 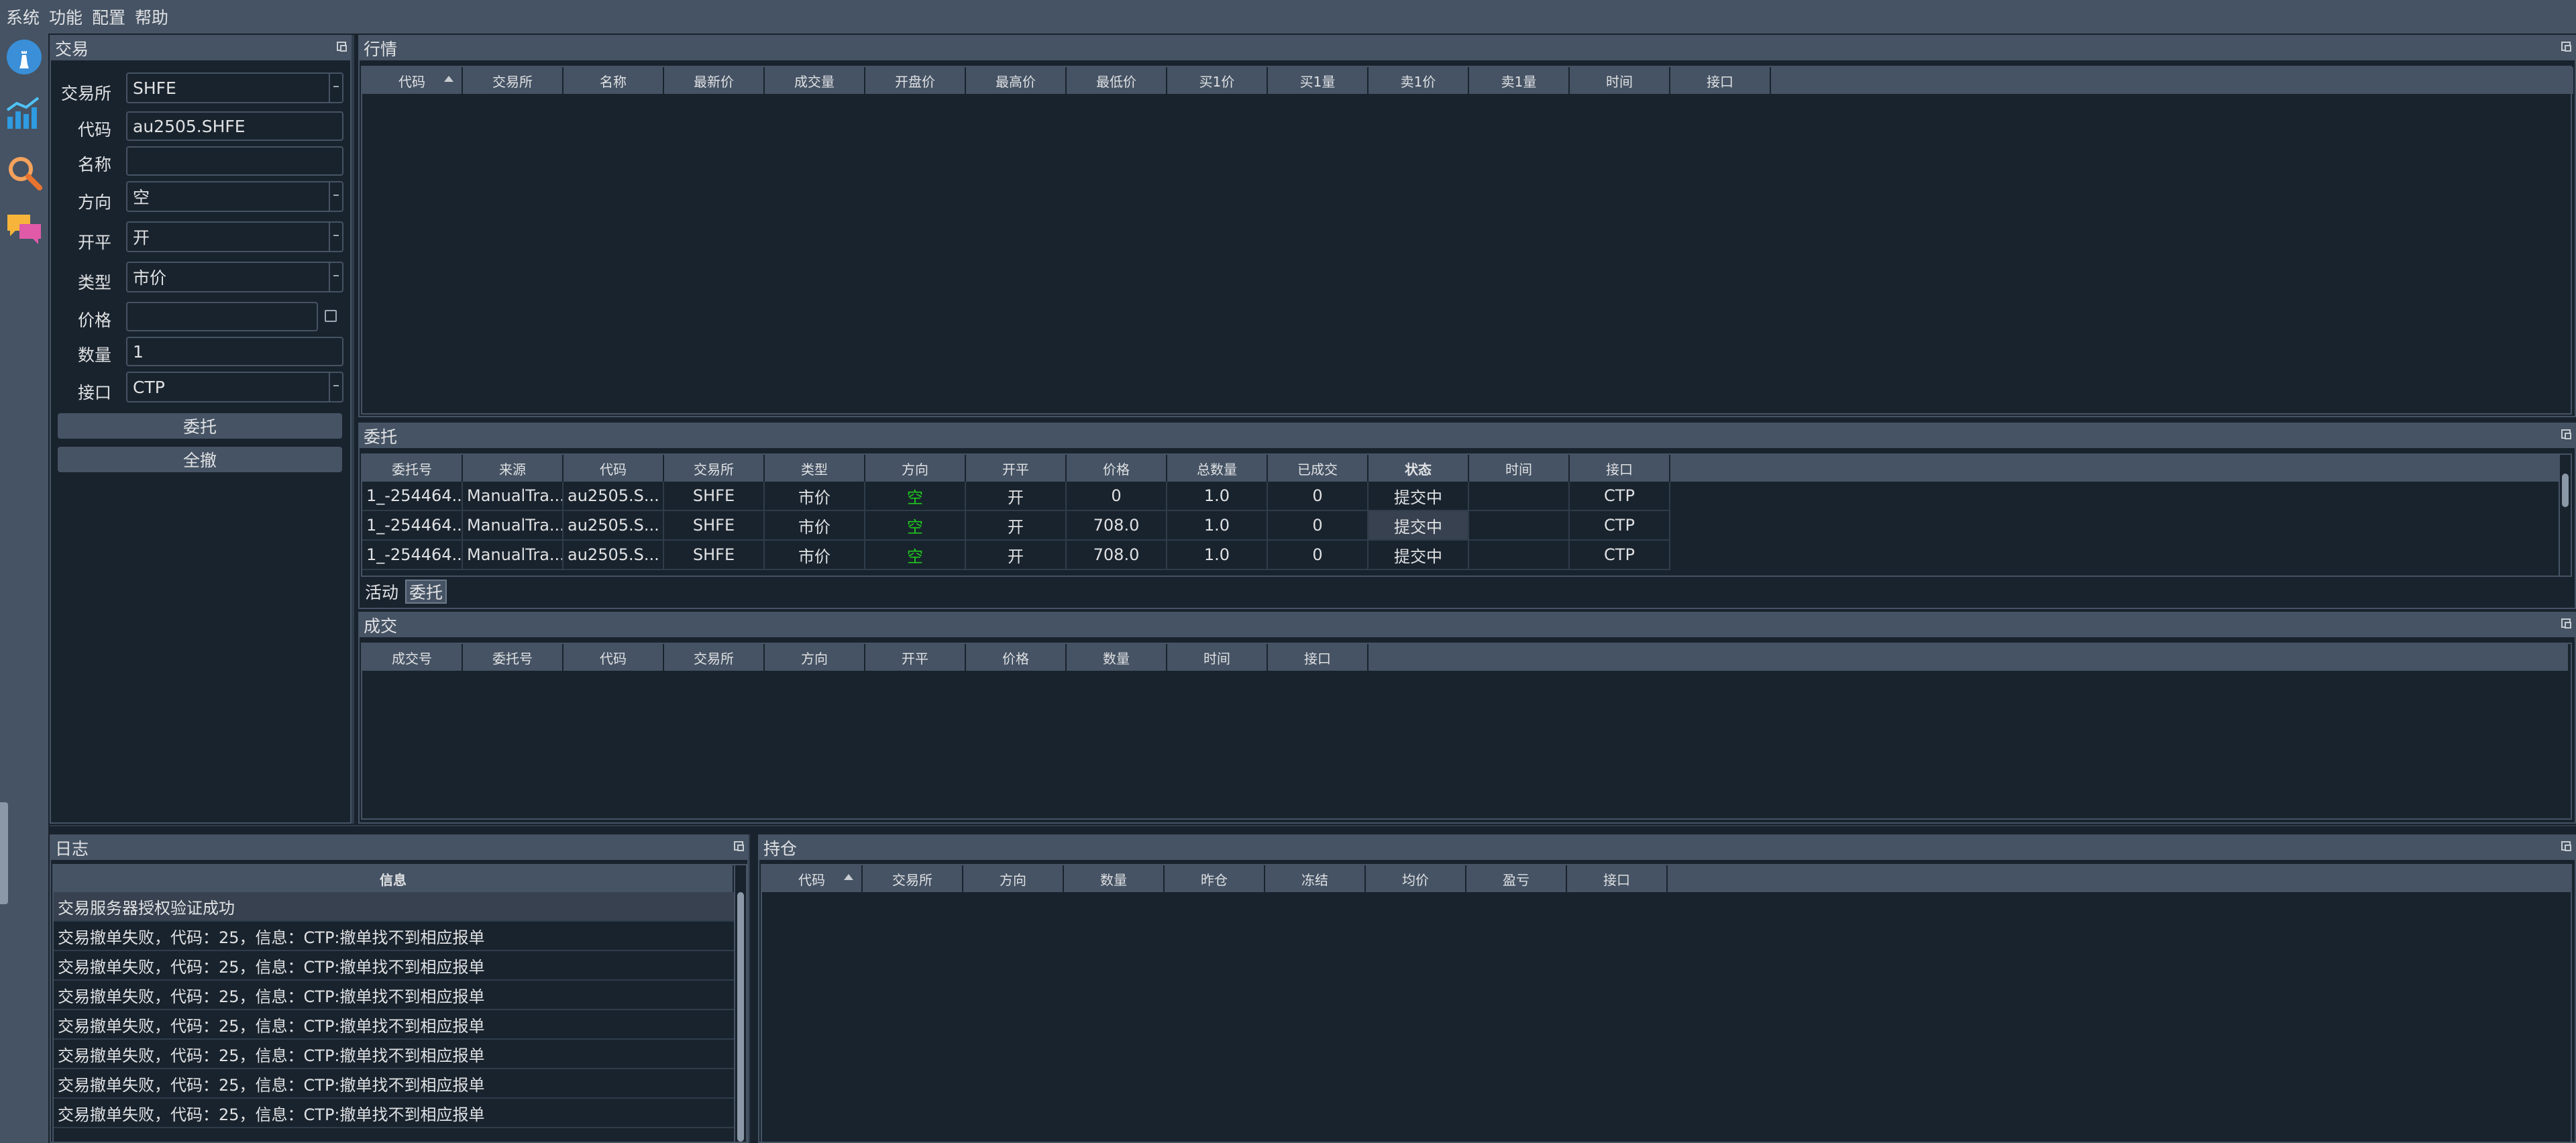 What do you see at coordinates (1215, 879) in the screenshot?
I see `col-header: 昨仓` at bounding box center [1215, 879].